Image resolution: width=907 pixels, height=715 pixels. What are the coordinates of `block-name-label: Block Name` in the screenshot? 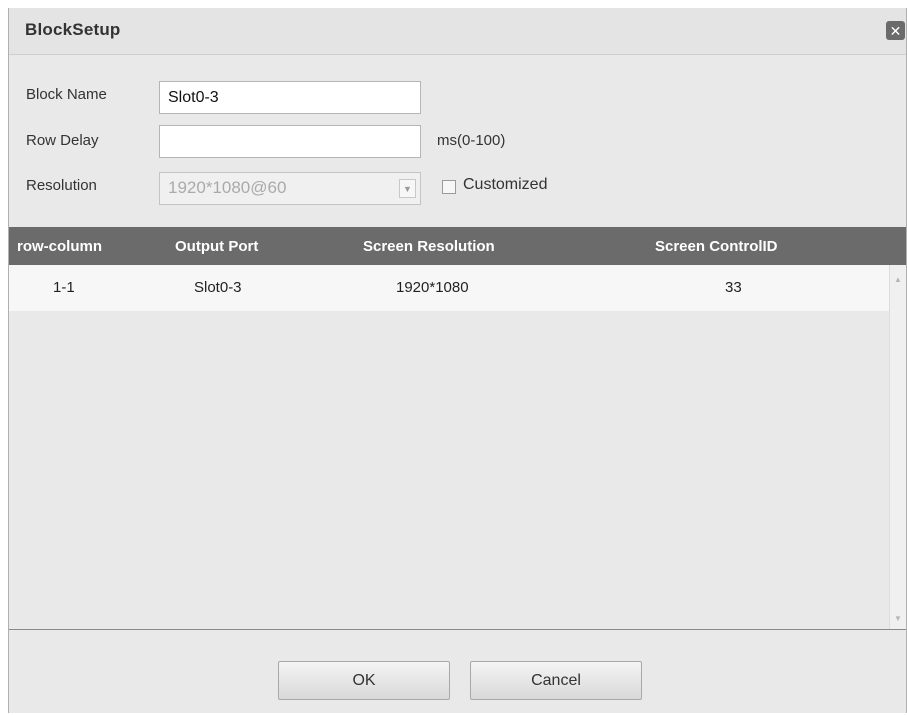 It's located at (66, 94).